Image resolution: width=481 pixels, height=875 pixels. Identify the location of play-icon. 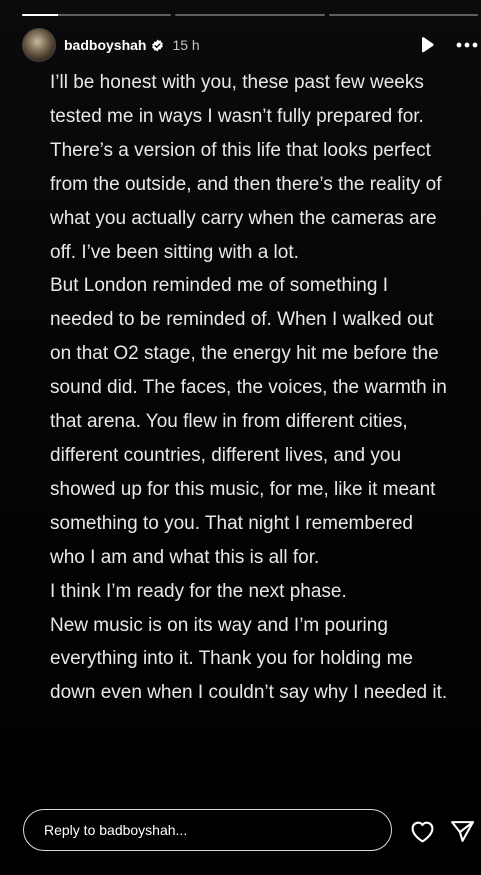
(427, 45).